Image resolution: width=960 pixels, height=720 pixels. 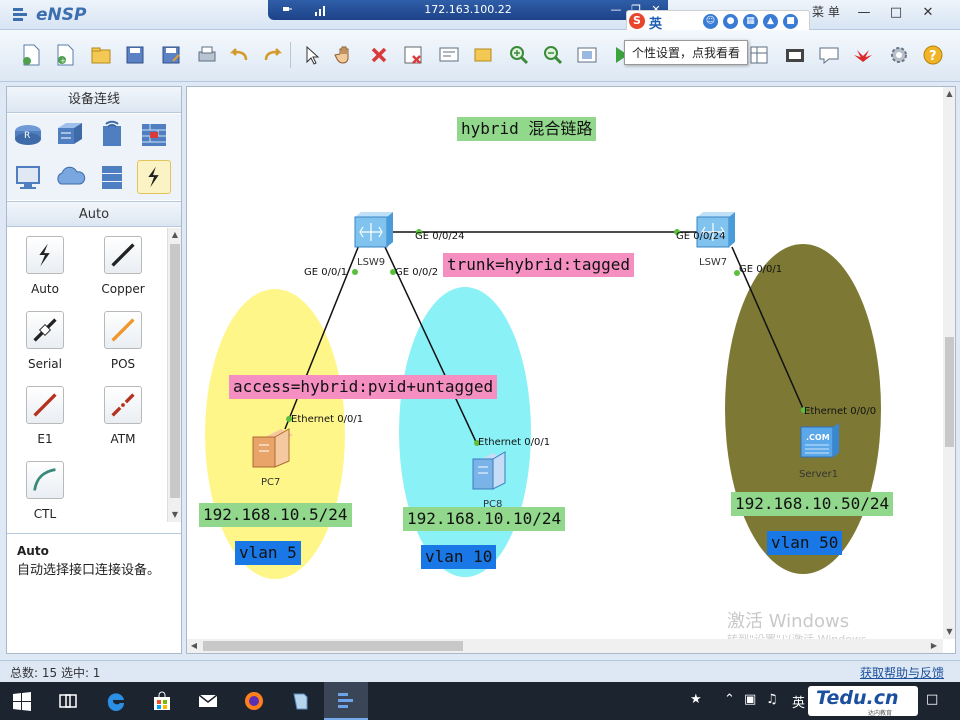 I want to click on scroll-right-icon: ▶, so click(x=934, y=646).